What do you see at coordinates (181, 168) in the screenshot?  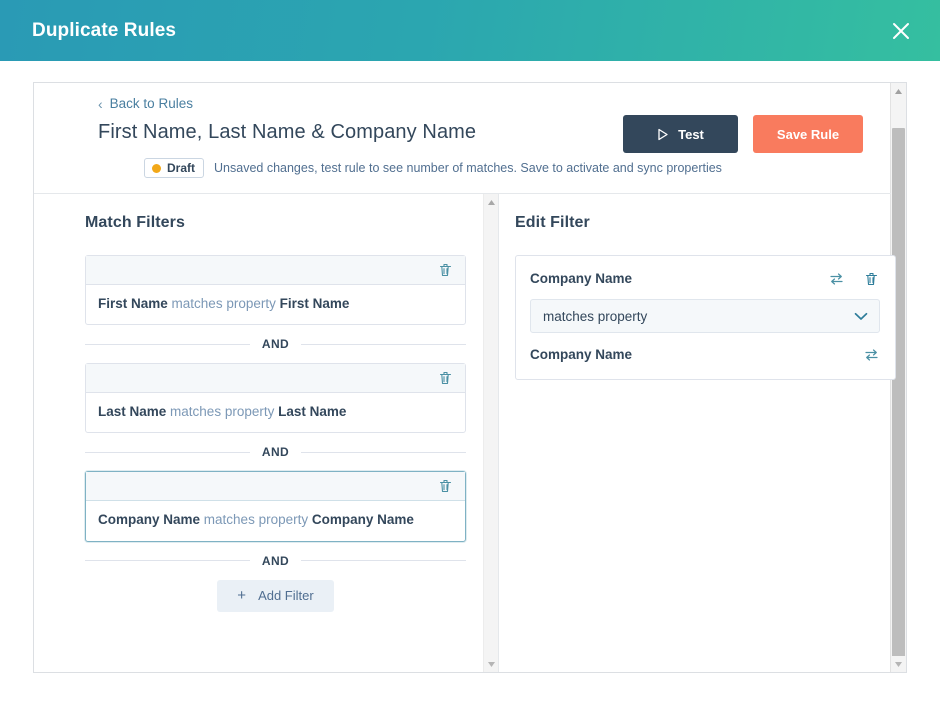 I see `status-badge-label: Draft` at bounding box center [181, 168].